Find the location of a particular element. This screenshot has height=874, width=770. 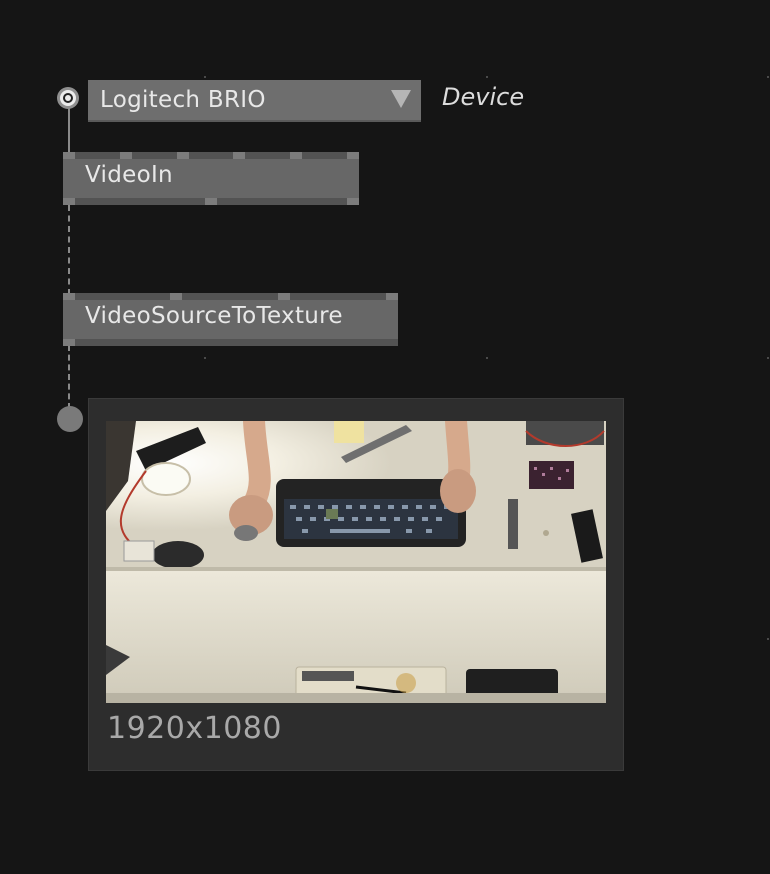

node-output-bar is located at coordinates (230, 342).